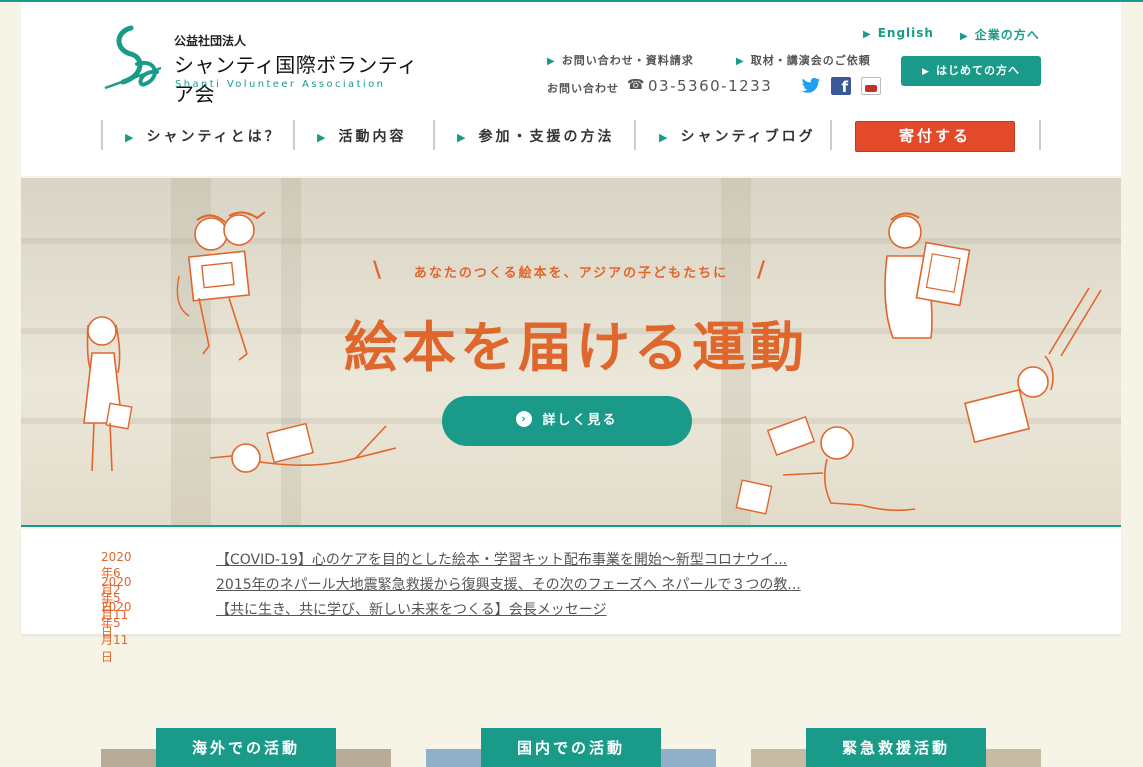 This screenshot has width=1143, height=767. I want to click on phone-icon: ☎, so click(636, 85).